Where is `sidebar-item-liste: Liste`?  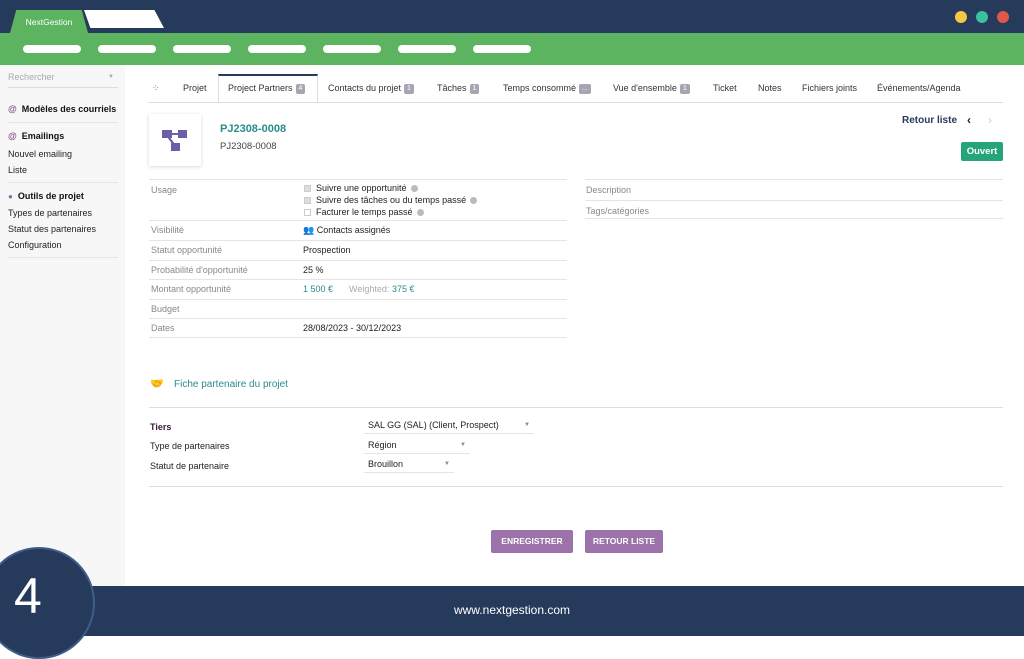 sidebar-item-liste: Liste is located at coordinates (17, 170).